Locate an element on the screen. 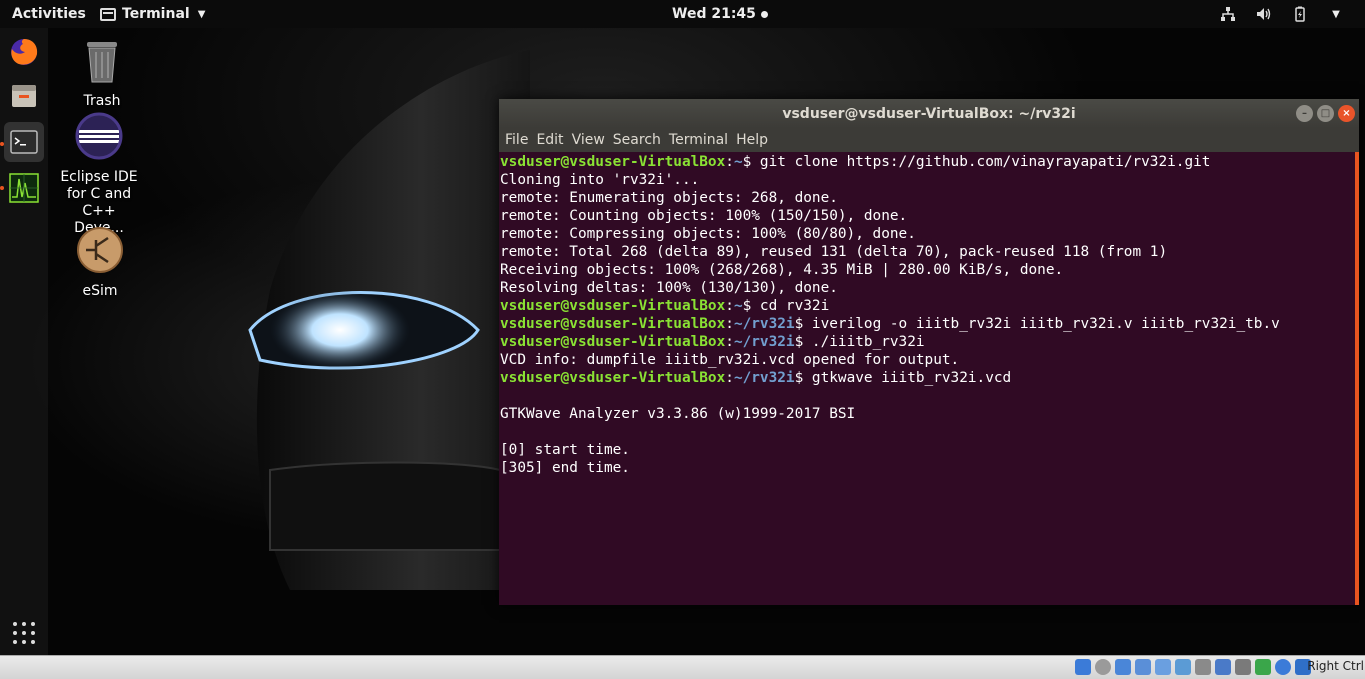 The width and height of the screenshot is (1365, 679). dock-item-files is located at coordinates (24, 96).